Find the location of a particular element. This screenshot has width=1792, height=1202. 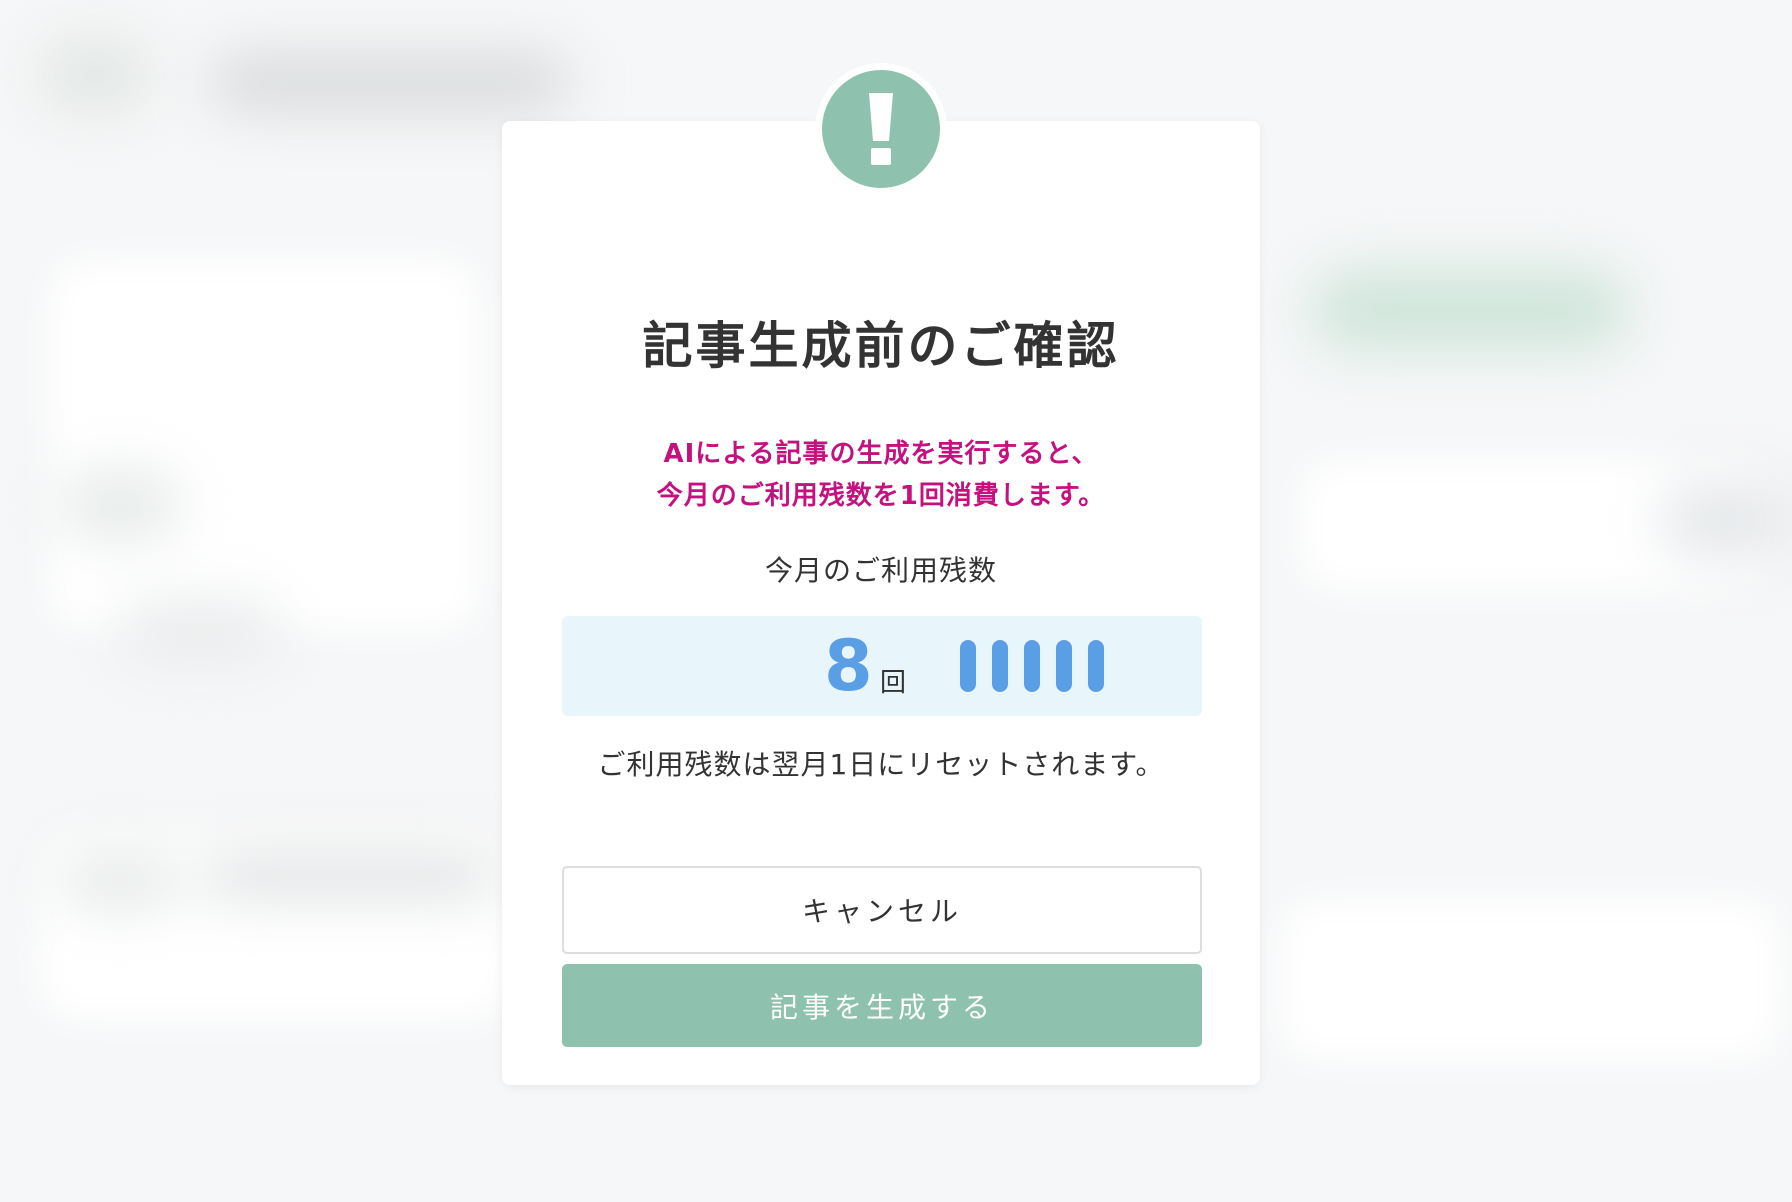

exclamation-icon is located at coordinates (881, 129).